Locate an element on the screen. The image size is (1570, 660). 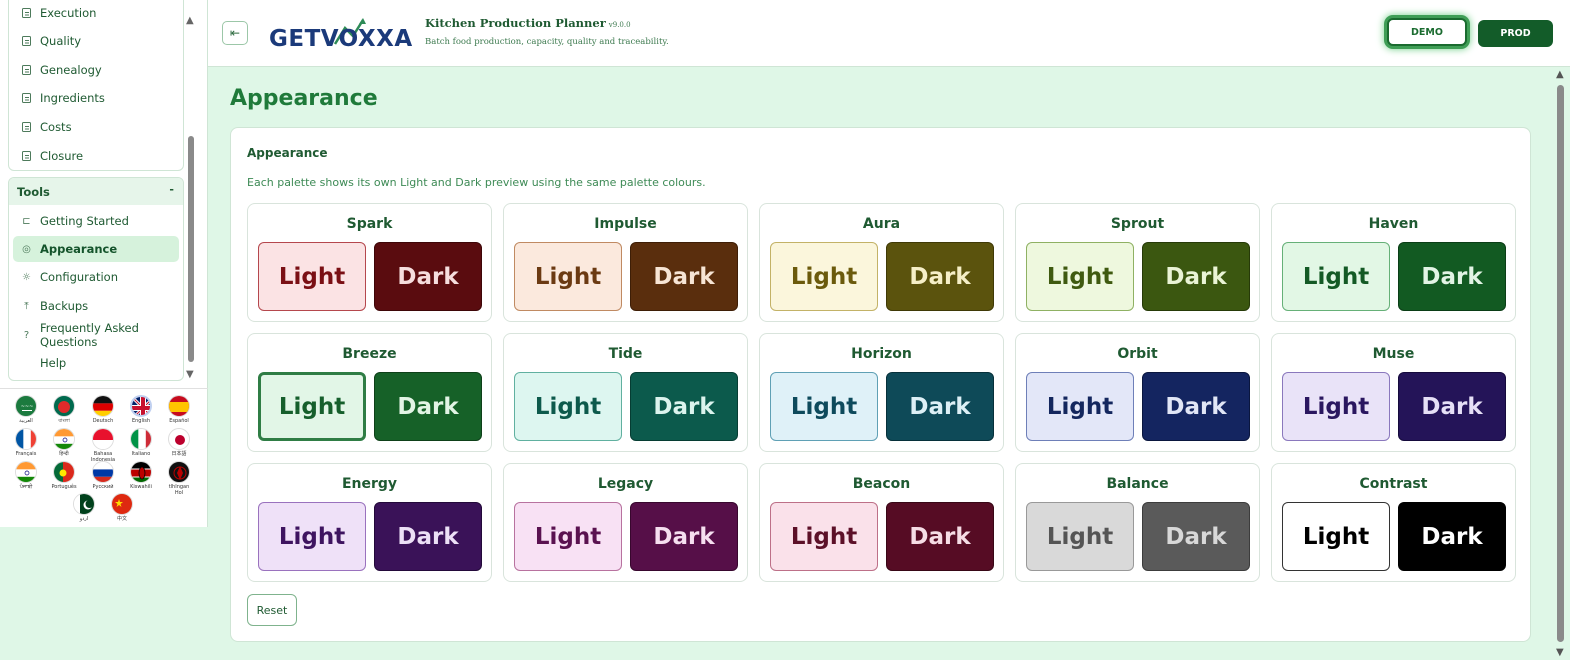
sidebar-item-label: Genealogy is located at coordinates (71, 70).